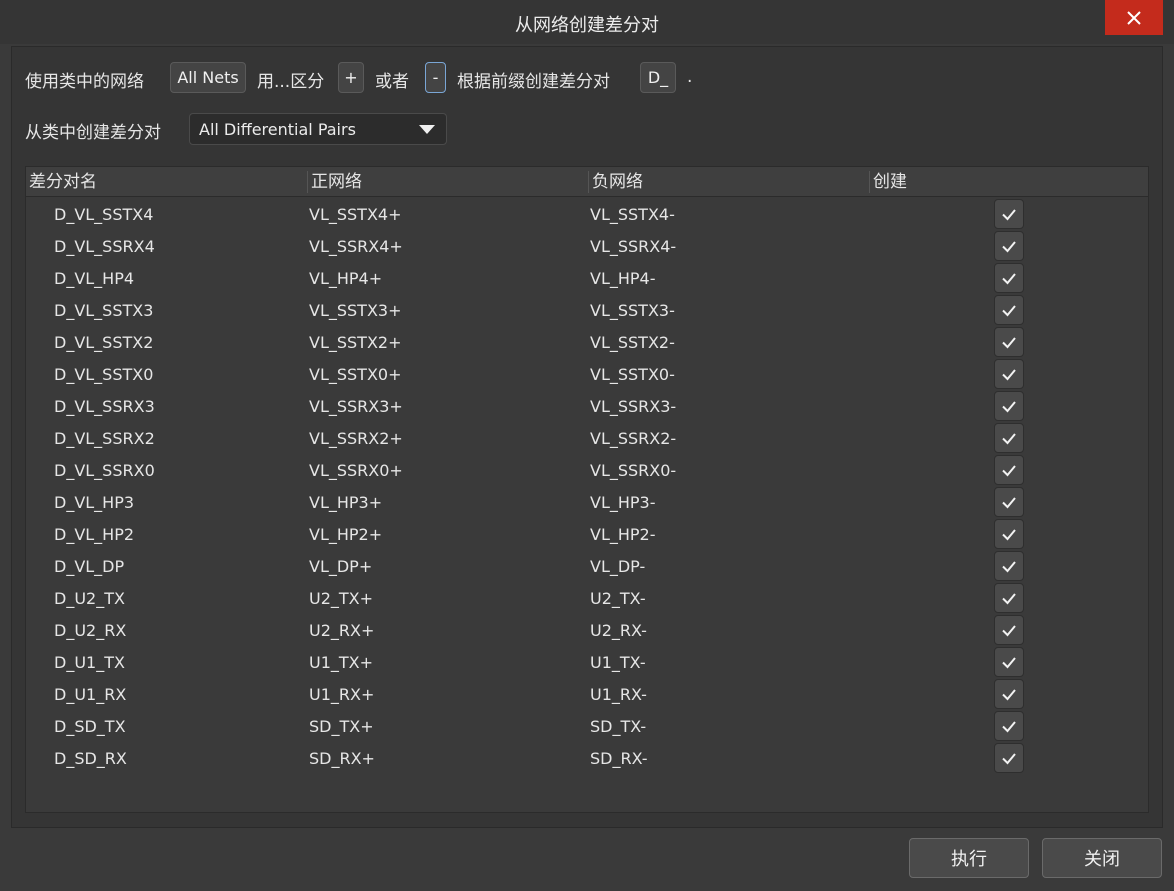  I want to click on pair-name-cell: D_VL_DP, so click(89, 566).